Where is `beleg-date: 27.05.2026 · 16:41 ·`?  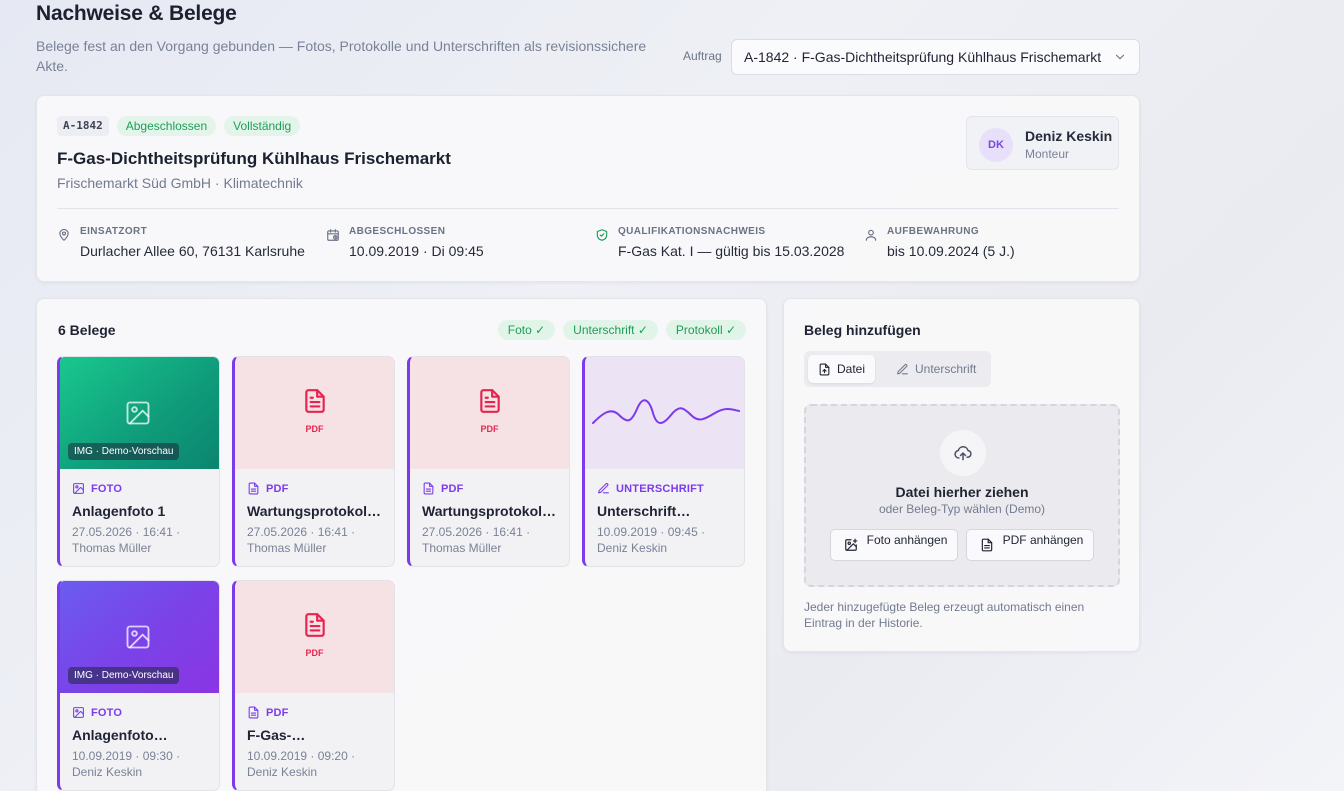 beleg-date: 27.05.2026 · 16:41 · is located at coordinates (126, 532).